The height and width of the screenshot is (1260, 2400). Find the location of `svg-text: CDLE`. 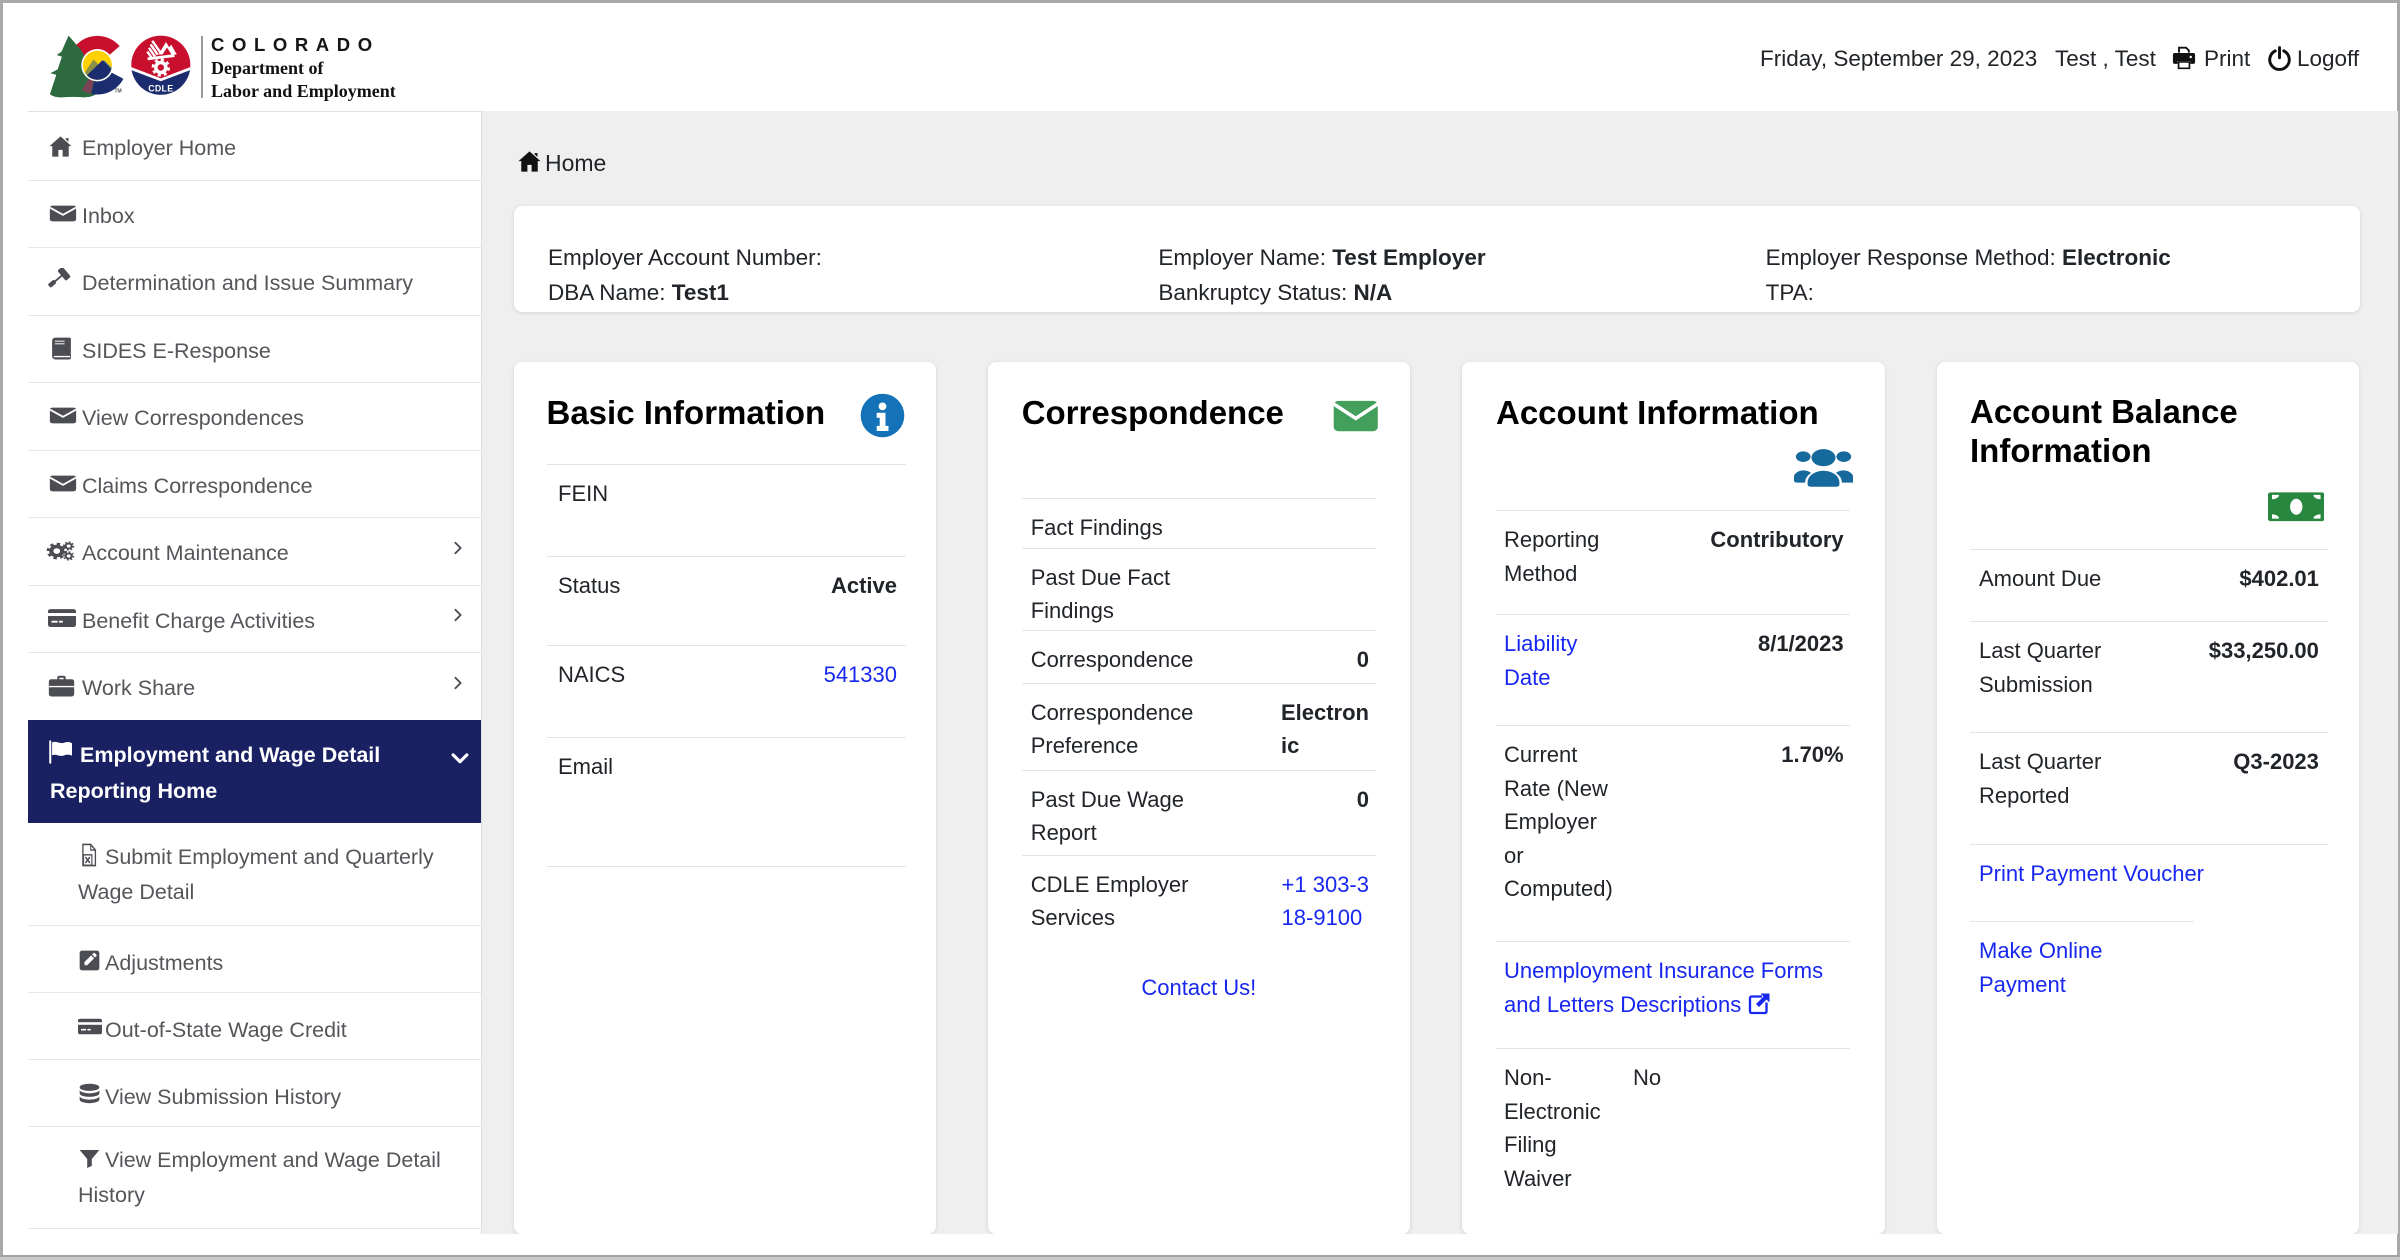

svg-text: CDLE is located at coordinates (160, 89).